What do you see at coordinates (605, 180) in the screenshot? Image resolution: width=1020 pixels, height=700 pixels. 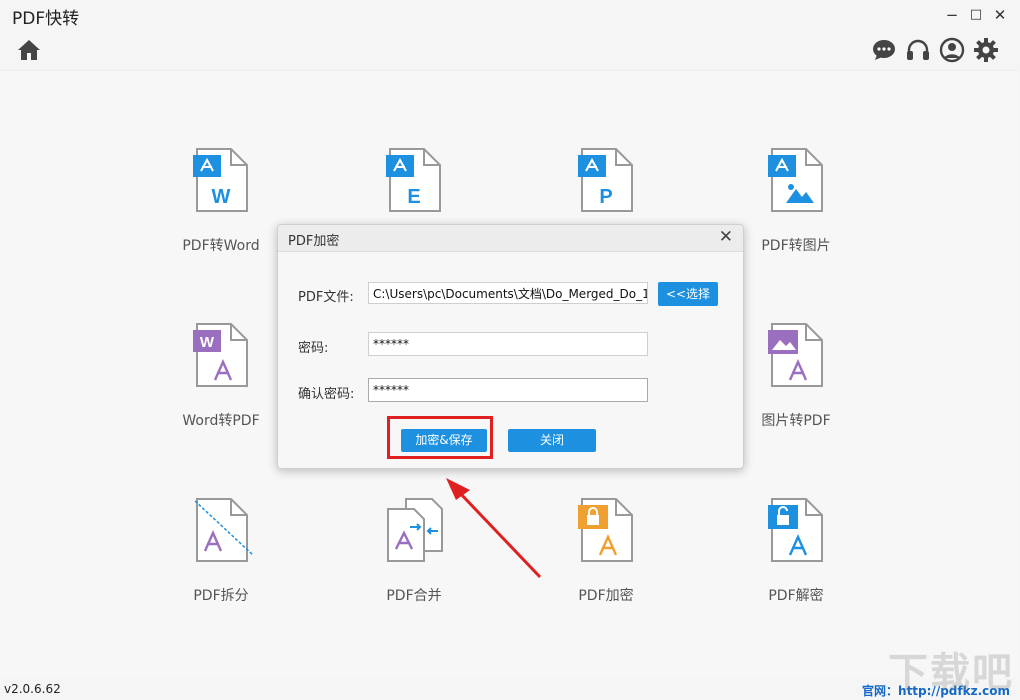 I see `pdf-to-ppt-icon: P` at bounding box center [605, 180].